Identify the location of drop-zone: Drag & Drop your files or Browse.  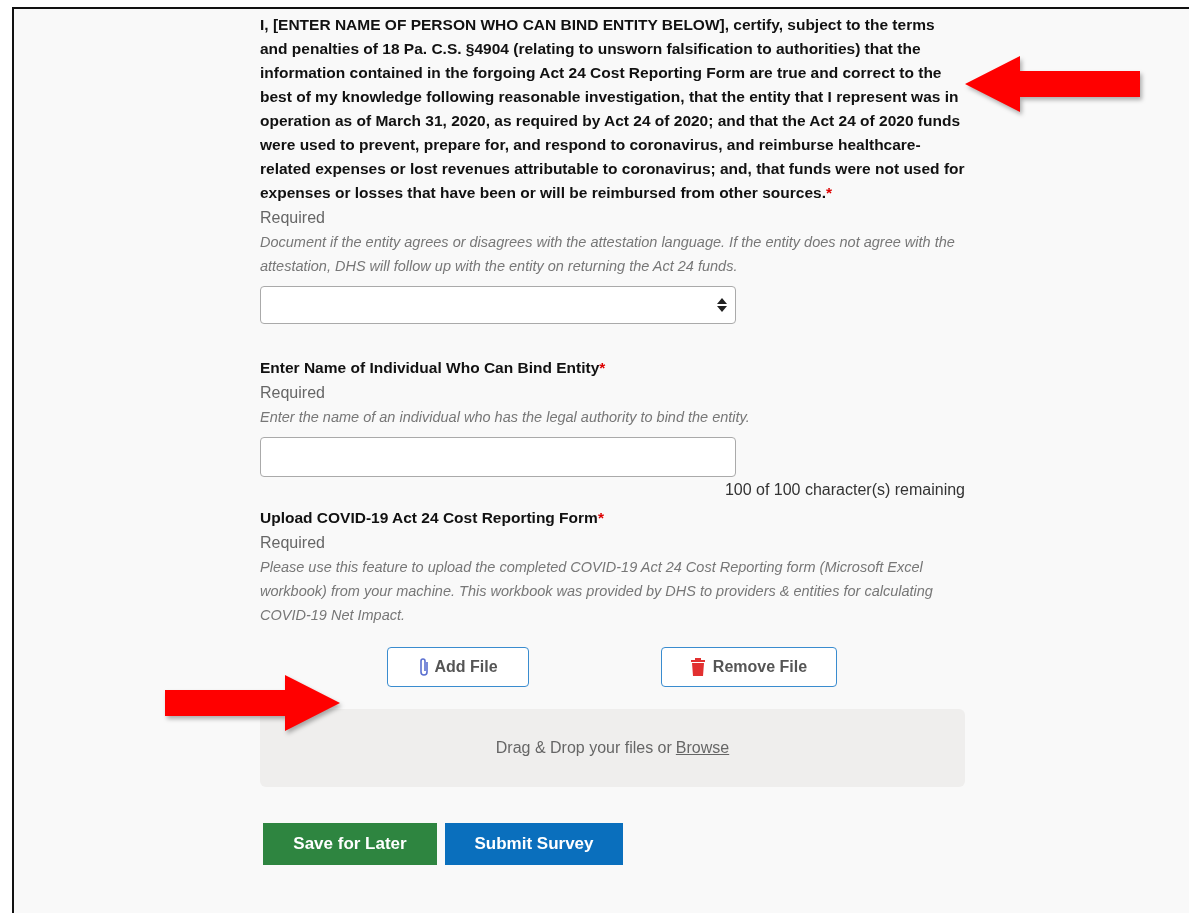
(612, 748).